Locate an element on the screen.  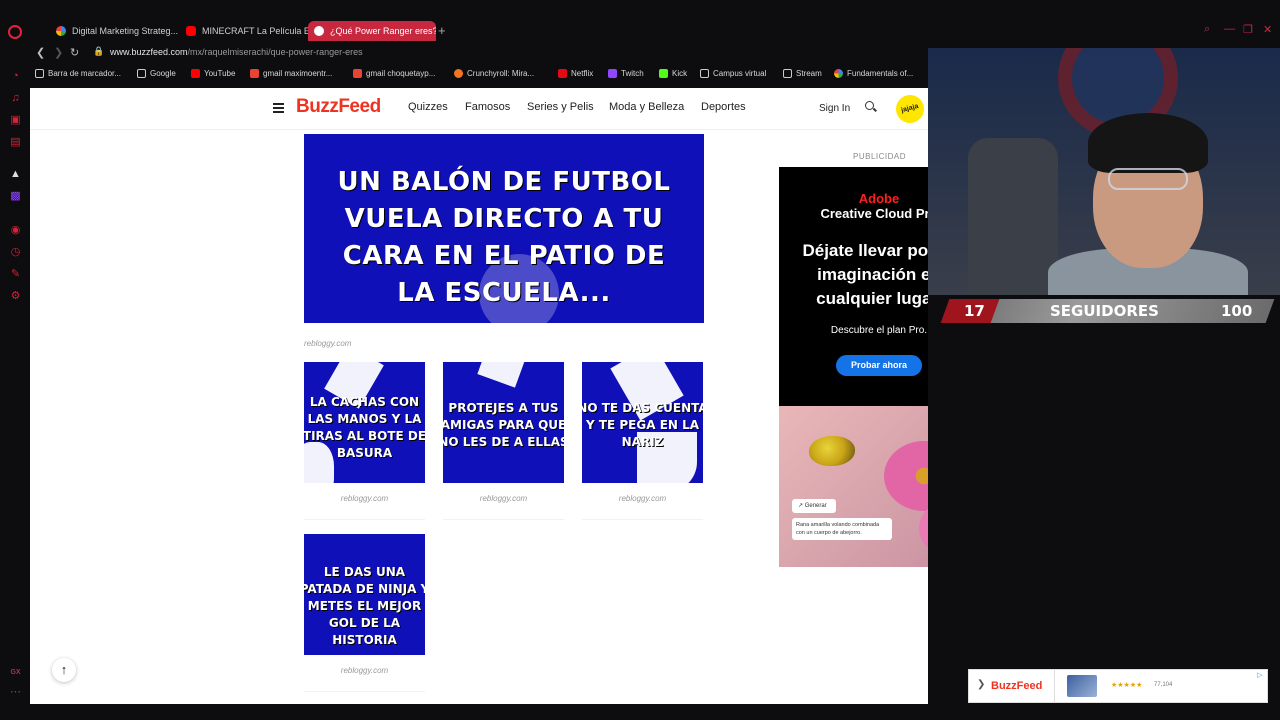
youtube-icon is located at coordinates (195, 73).